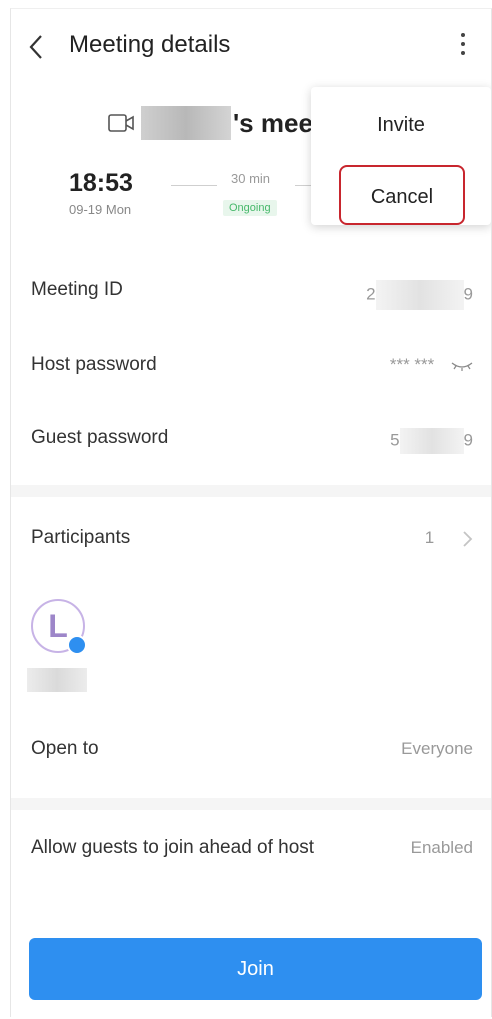 This screenshot has height=1019, width=492. What do you see at coordinates (59, 627) in the screenshot?
I see `avatar: L` at bounding box center [59, 627].